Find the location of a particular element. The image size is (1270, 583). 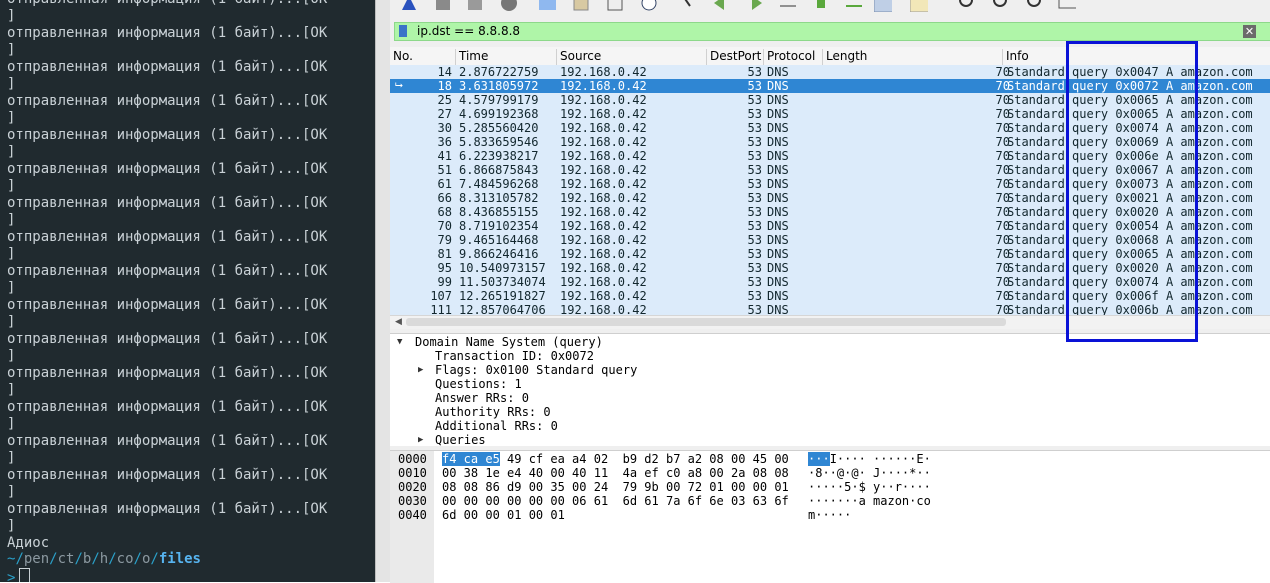

packet-cell-time: 12.857064706 is located at coordinates (502, 309).